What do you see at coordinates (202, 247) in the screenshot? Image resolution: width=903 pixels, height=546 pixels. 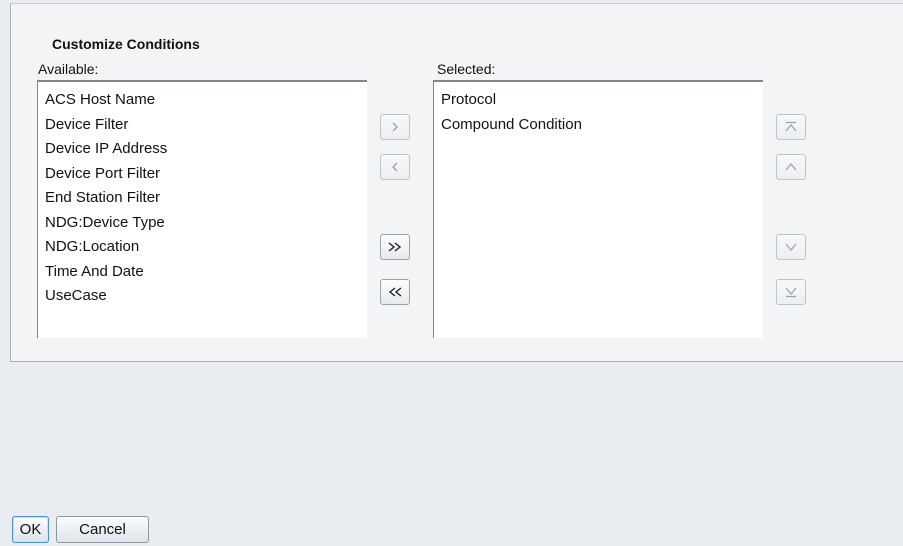 I see `available-list-item: NDG:Location` at bounding box center [202, 247].